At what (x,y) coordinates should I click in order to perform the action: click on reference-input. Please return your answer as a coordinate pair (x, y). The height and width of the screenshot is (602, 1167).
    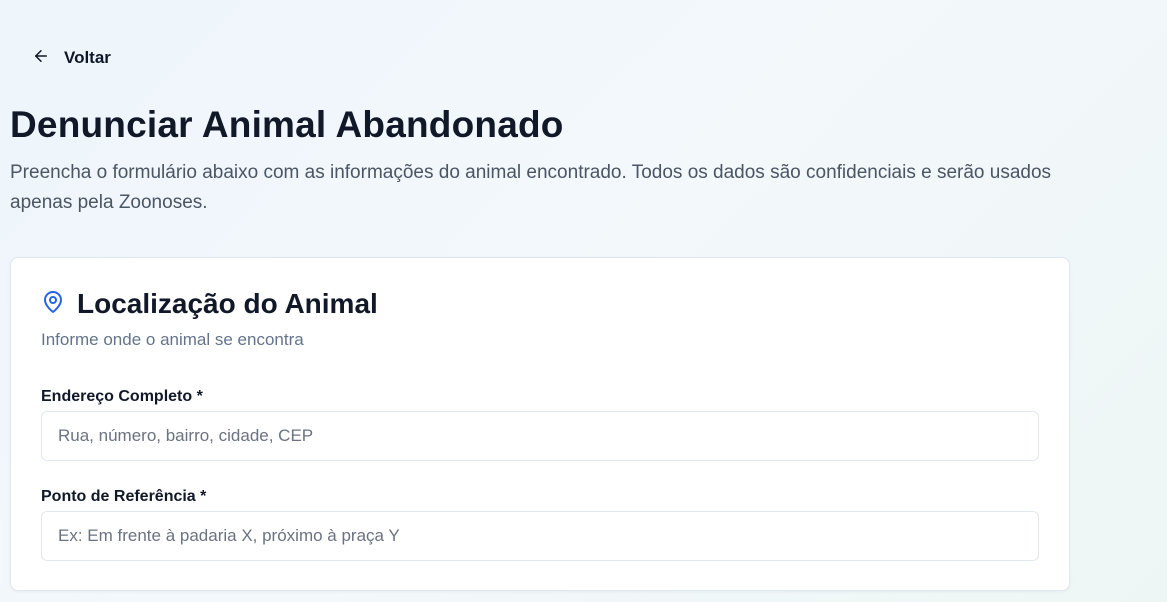
    Looking at the image, I should click on (540, 536).